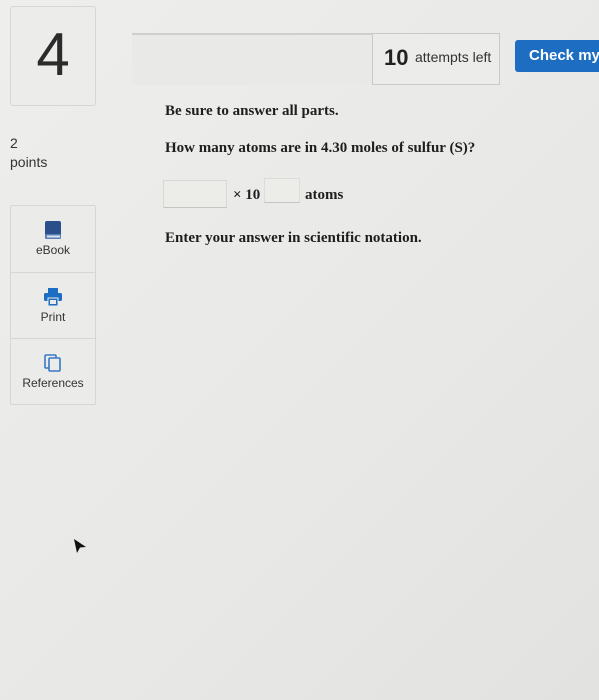 Image resolution: width=599 pixels, height=700 pixels. I want to click on references-label: References, so click(53, 383).